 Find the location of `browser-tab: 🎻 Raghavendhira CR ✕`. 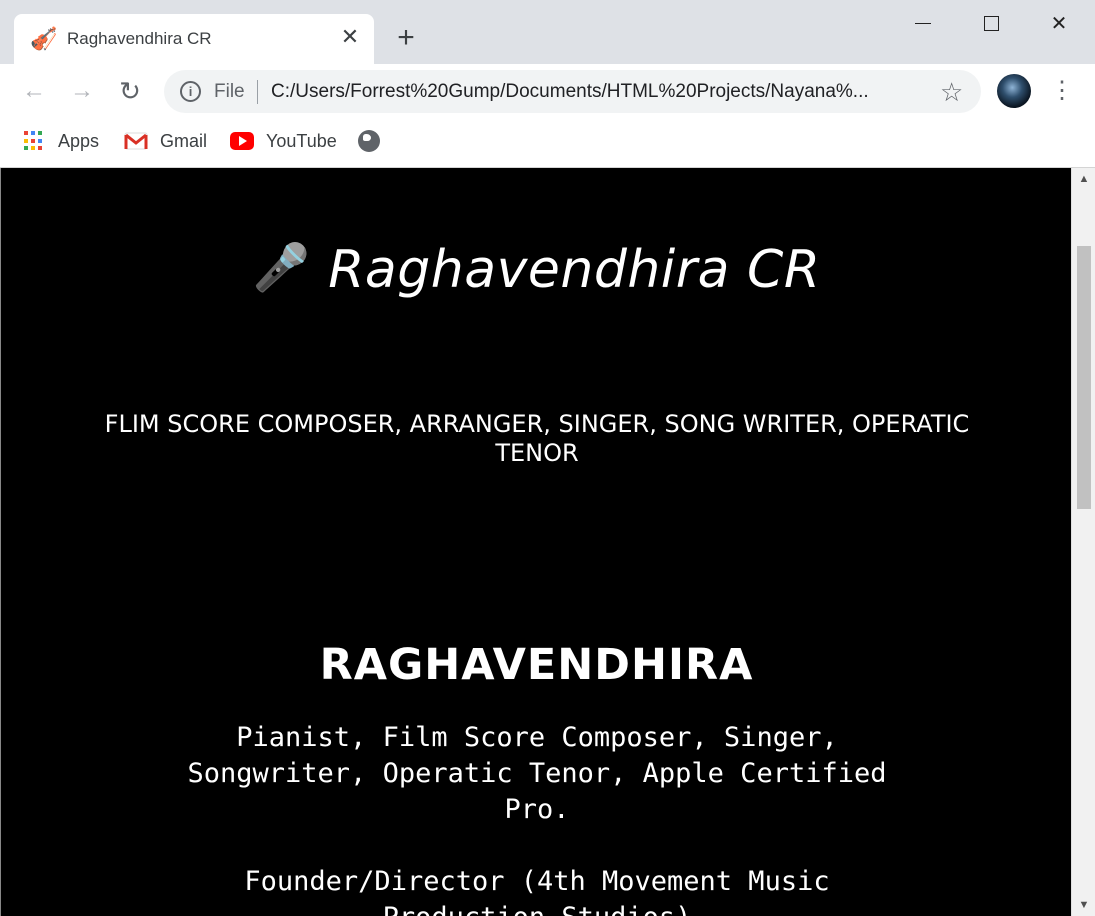

browser-tab: 🎻 Raghavendhira CR ✕ is located at coordinates (194, 39).